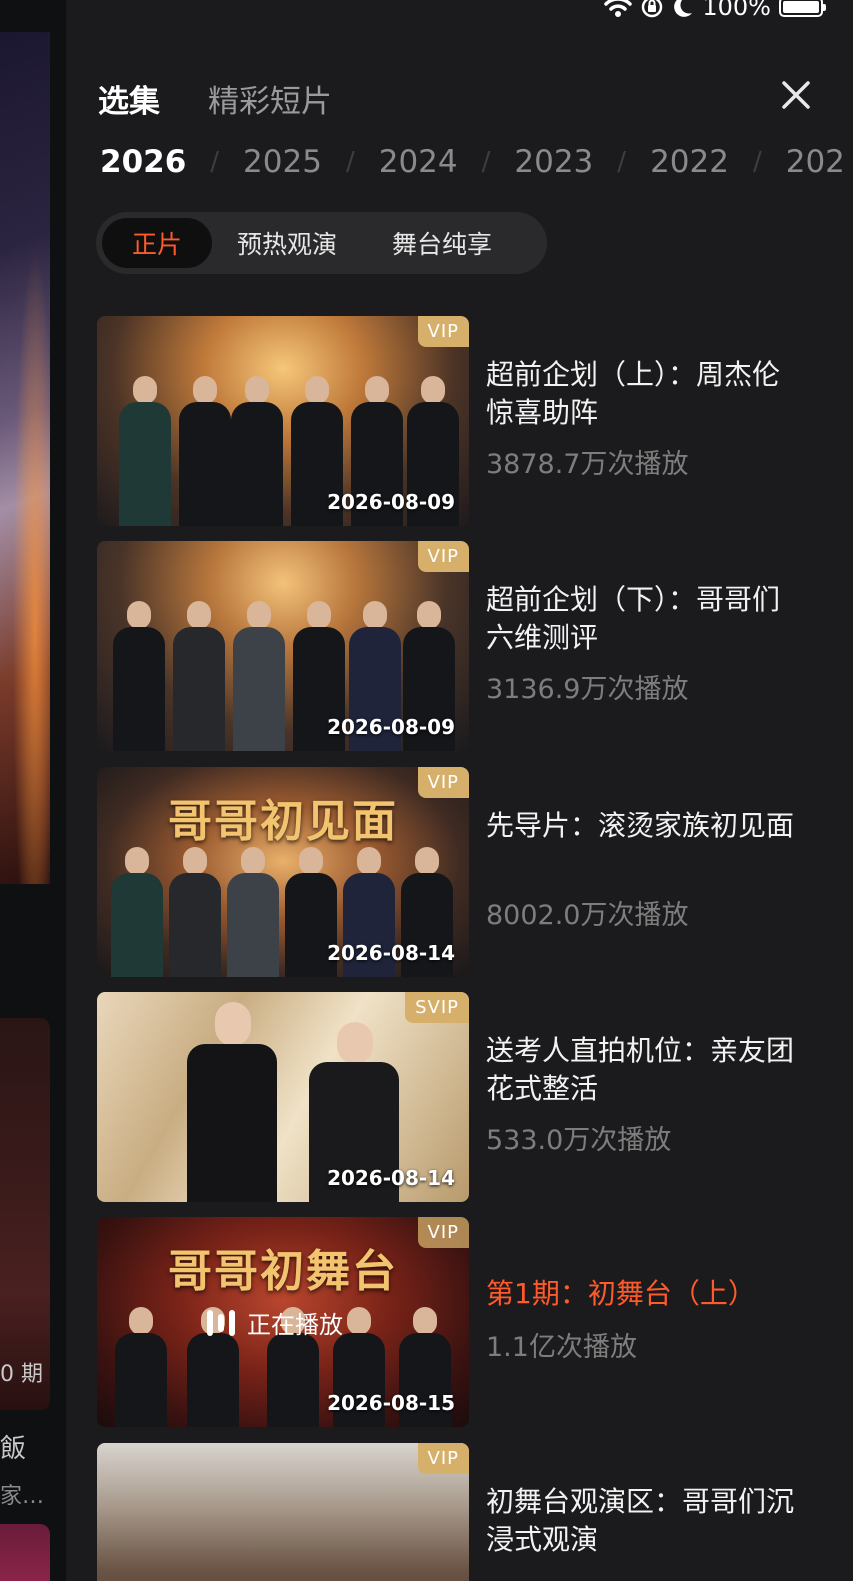  I want to click on battery-percent: 100%, so click(736, 10).